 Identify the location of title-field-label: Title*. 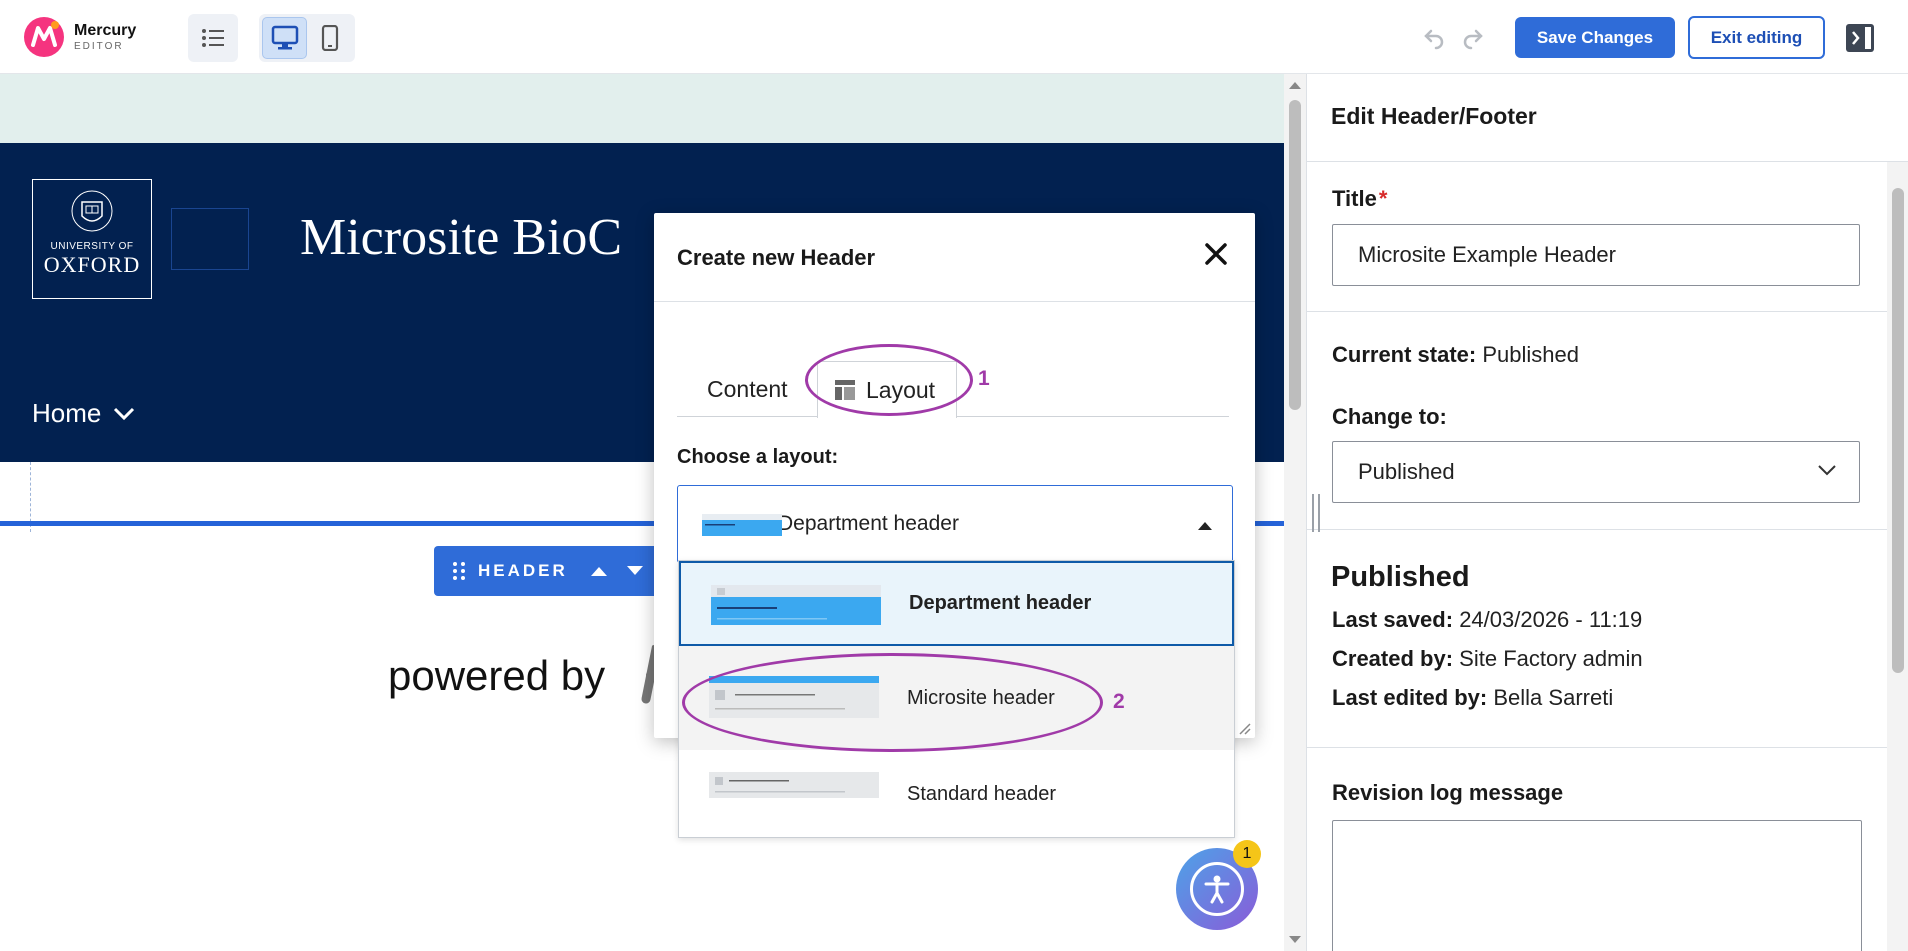
(1360, 198).